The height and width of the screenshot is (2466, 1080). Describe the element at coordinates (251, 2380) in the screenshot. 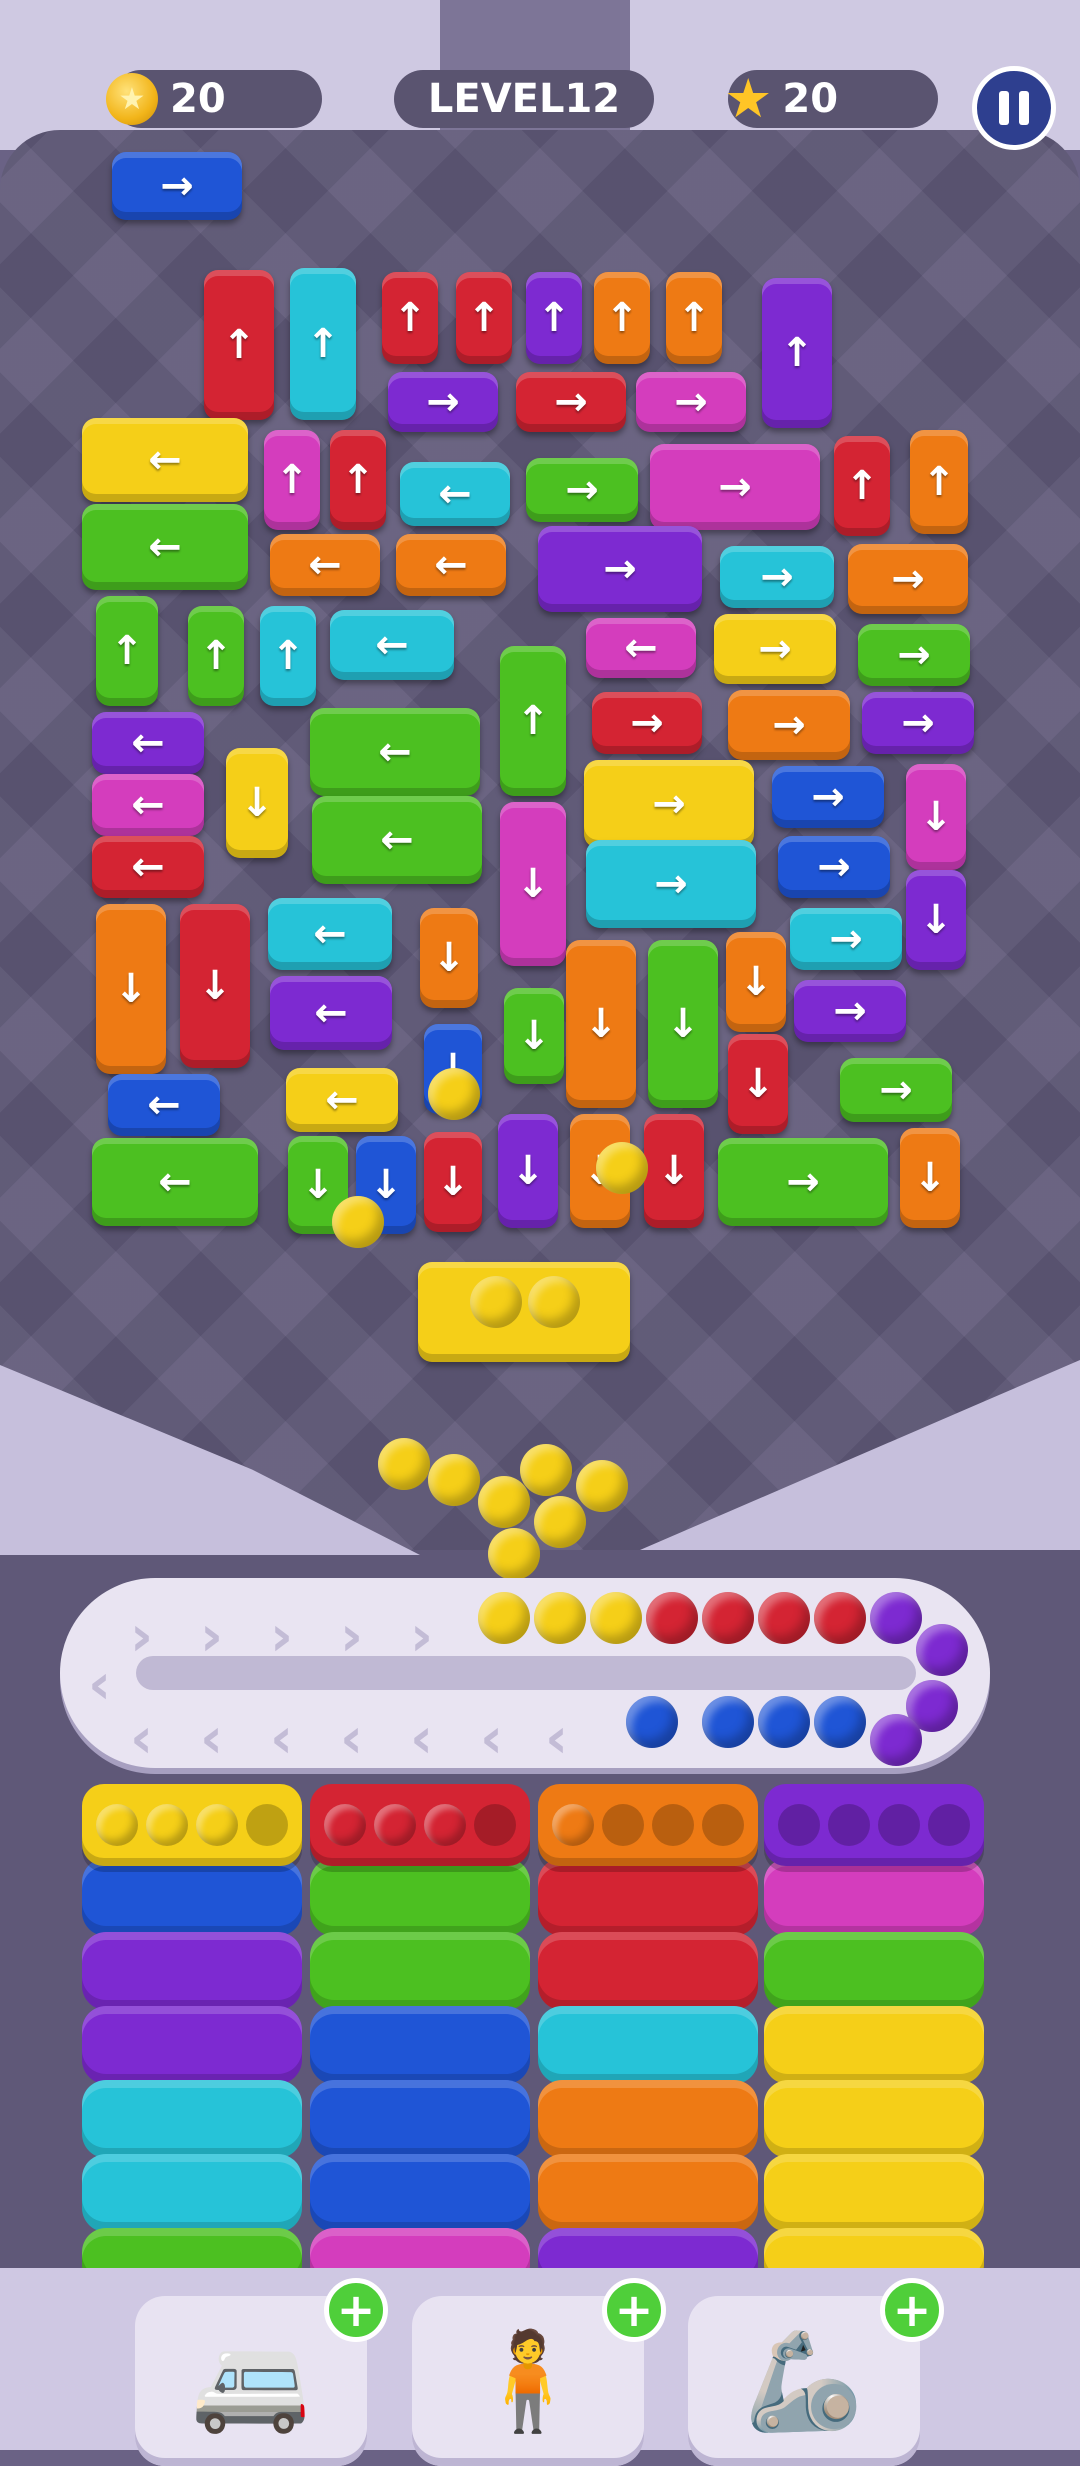

I see `rainbow-car-icon: 🚐` at that location.